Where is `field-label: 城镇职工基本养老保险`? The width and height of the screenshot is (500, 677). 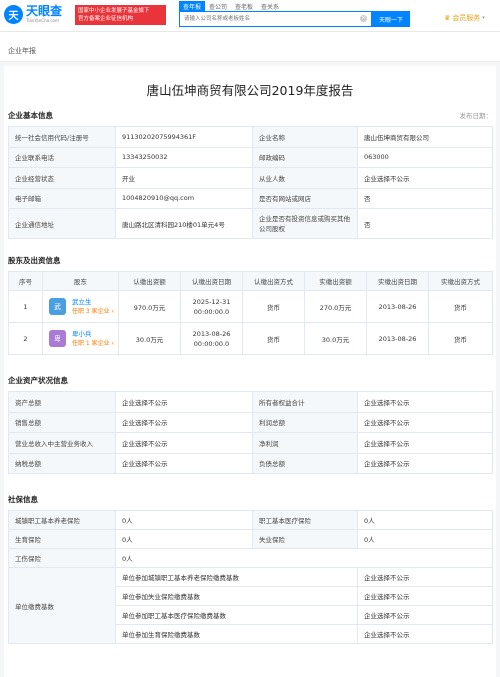 field-label: 城镇职工基本养老保险 is located at coordinates (62, 520).